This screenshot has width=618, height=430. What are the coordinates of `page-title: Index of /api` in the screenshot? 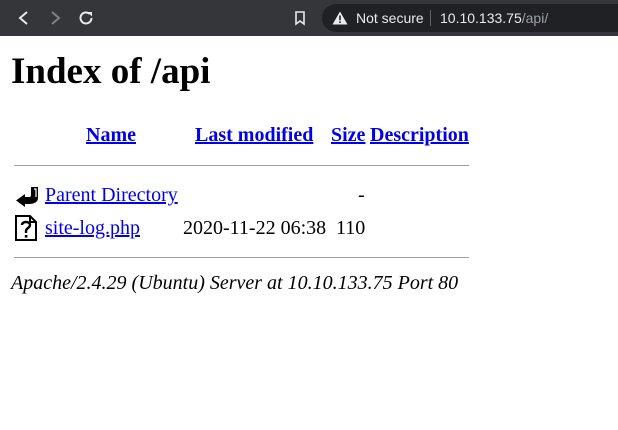 It's located at (111, 71).